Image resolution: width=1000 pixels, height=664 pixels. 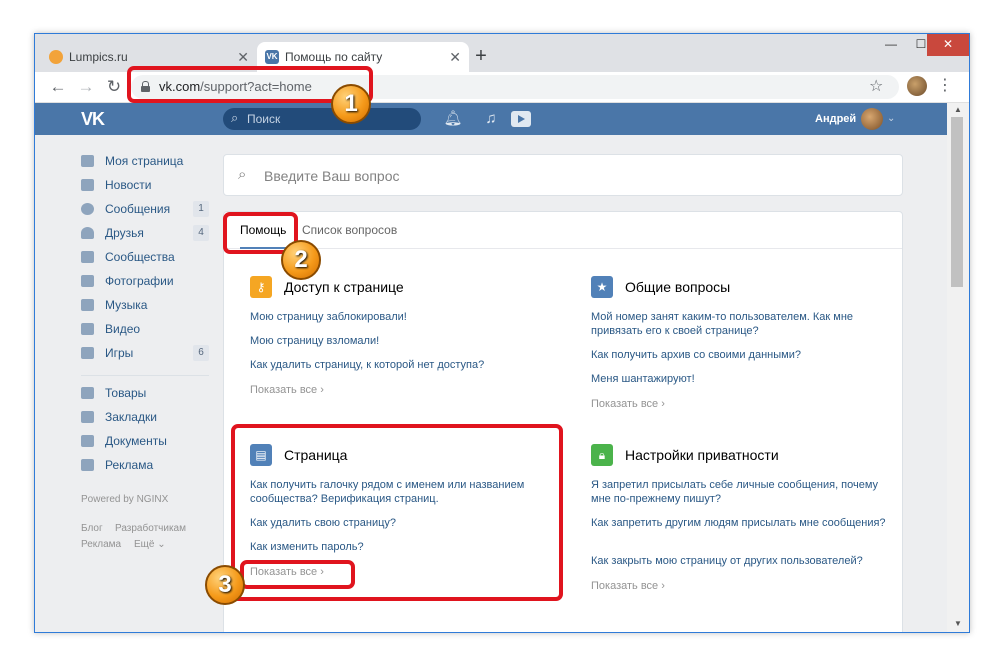 What do you see at coordinates (87, 233) in the screenshot?
I see `person-icon` at bounding box center [87, 233].